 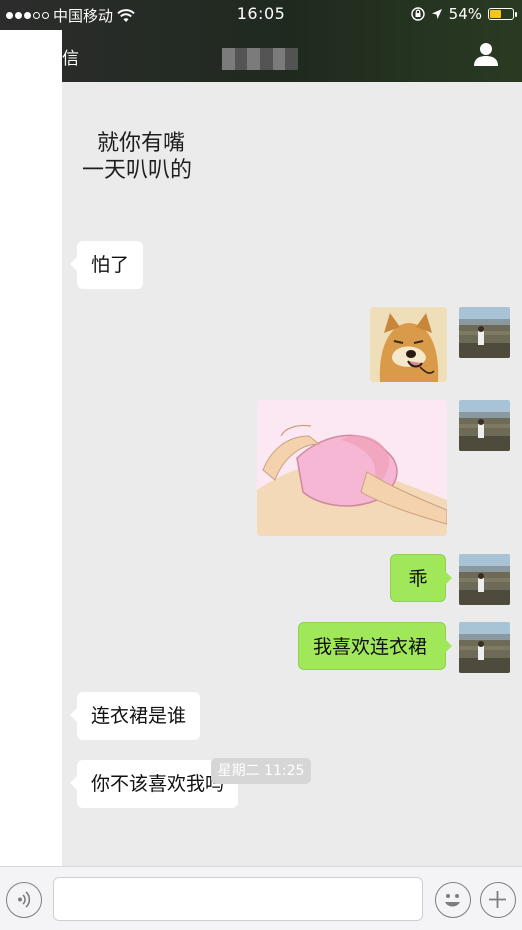 I want to click on contact-name-mosaic, so click(x=260, y=59).